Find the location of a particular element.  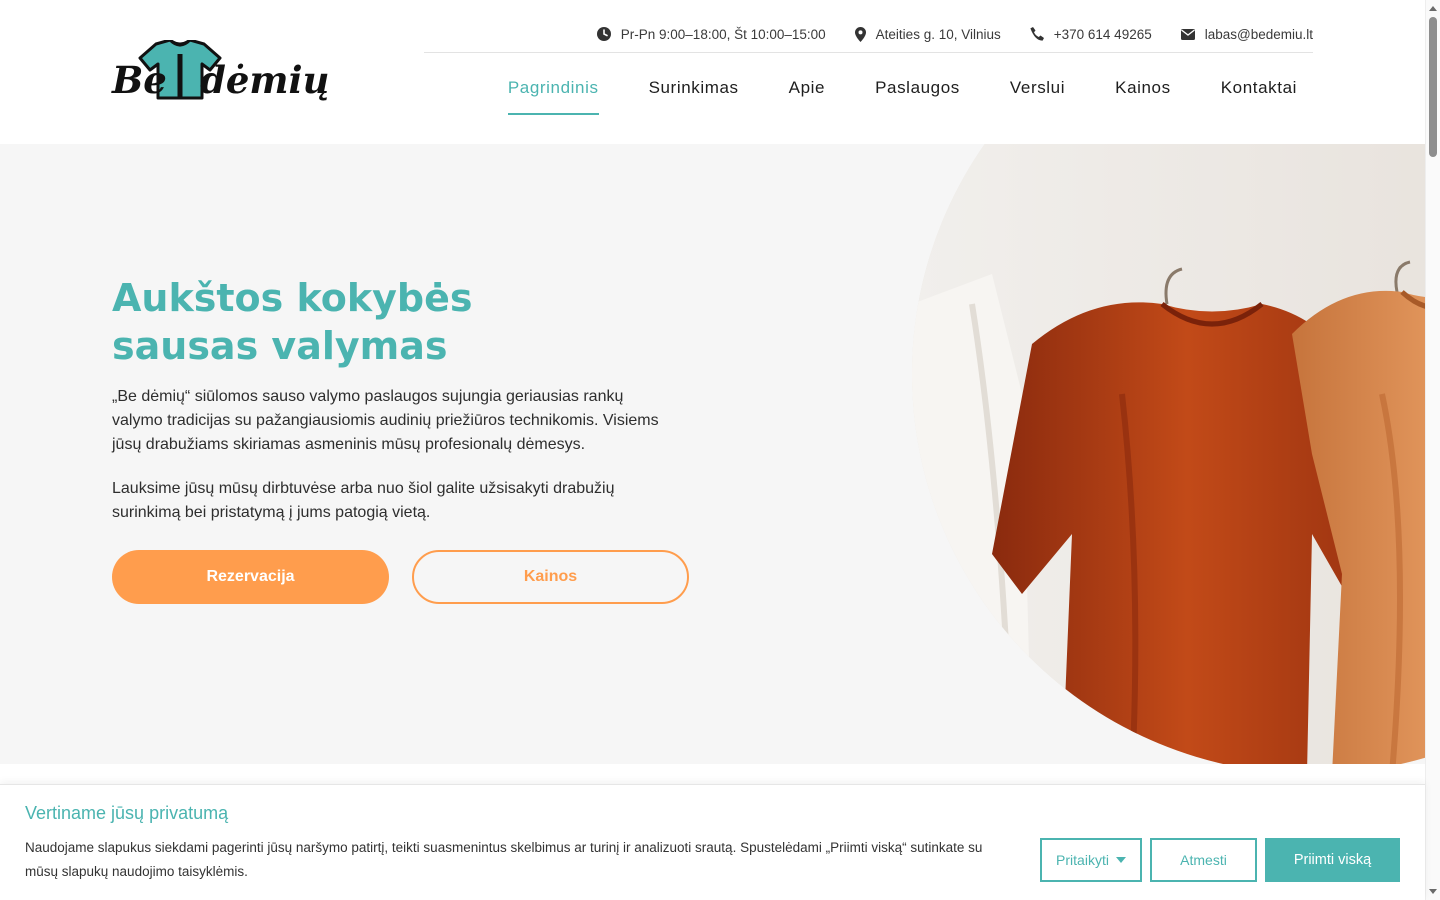

reservation-button: Rezervacija is located at coordinates (250, 577).